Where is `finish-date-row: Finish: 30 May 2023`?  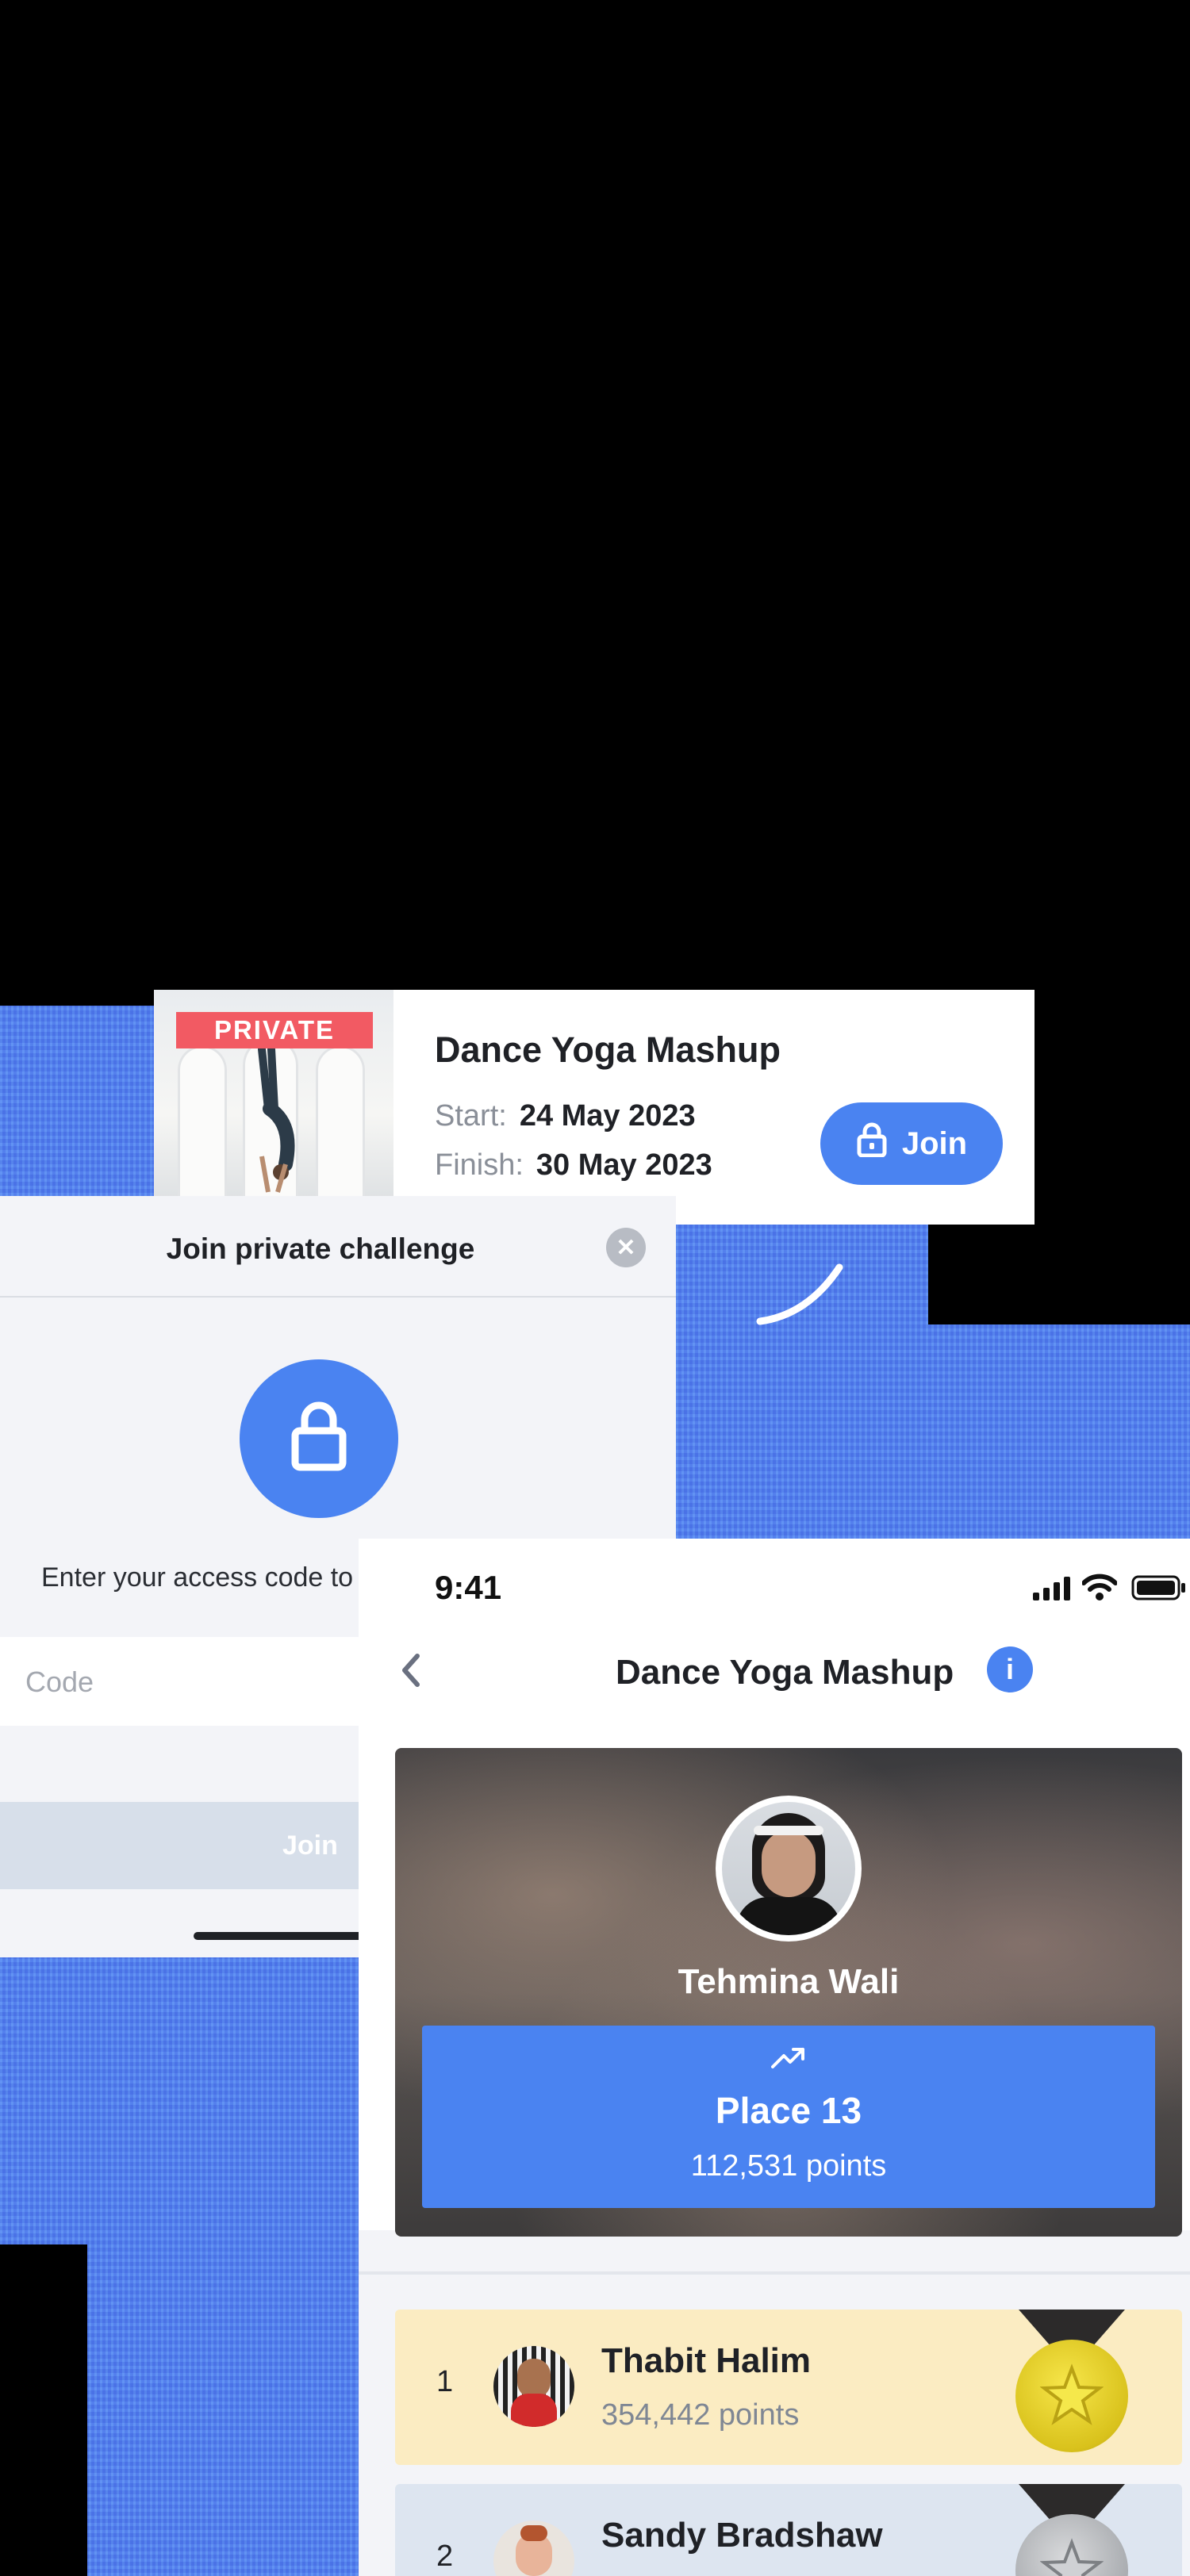
finish-date-row: Finish: 30 May 2023 is located at coordinates (573, 1166).